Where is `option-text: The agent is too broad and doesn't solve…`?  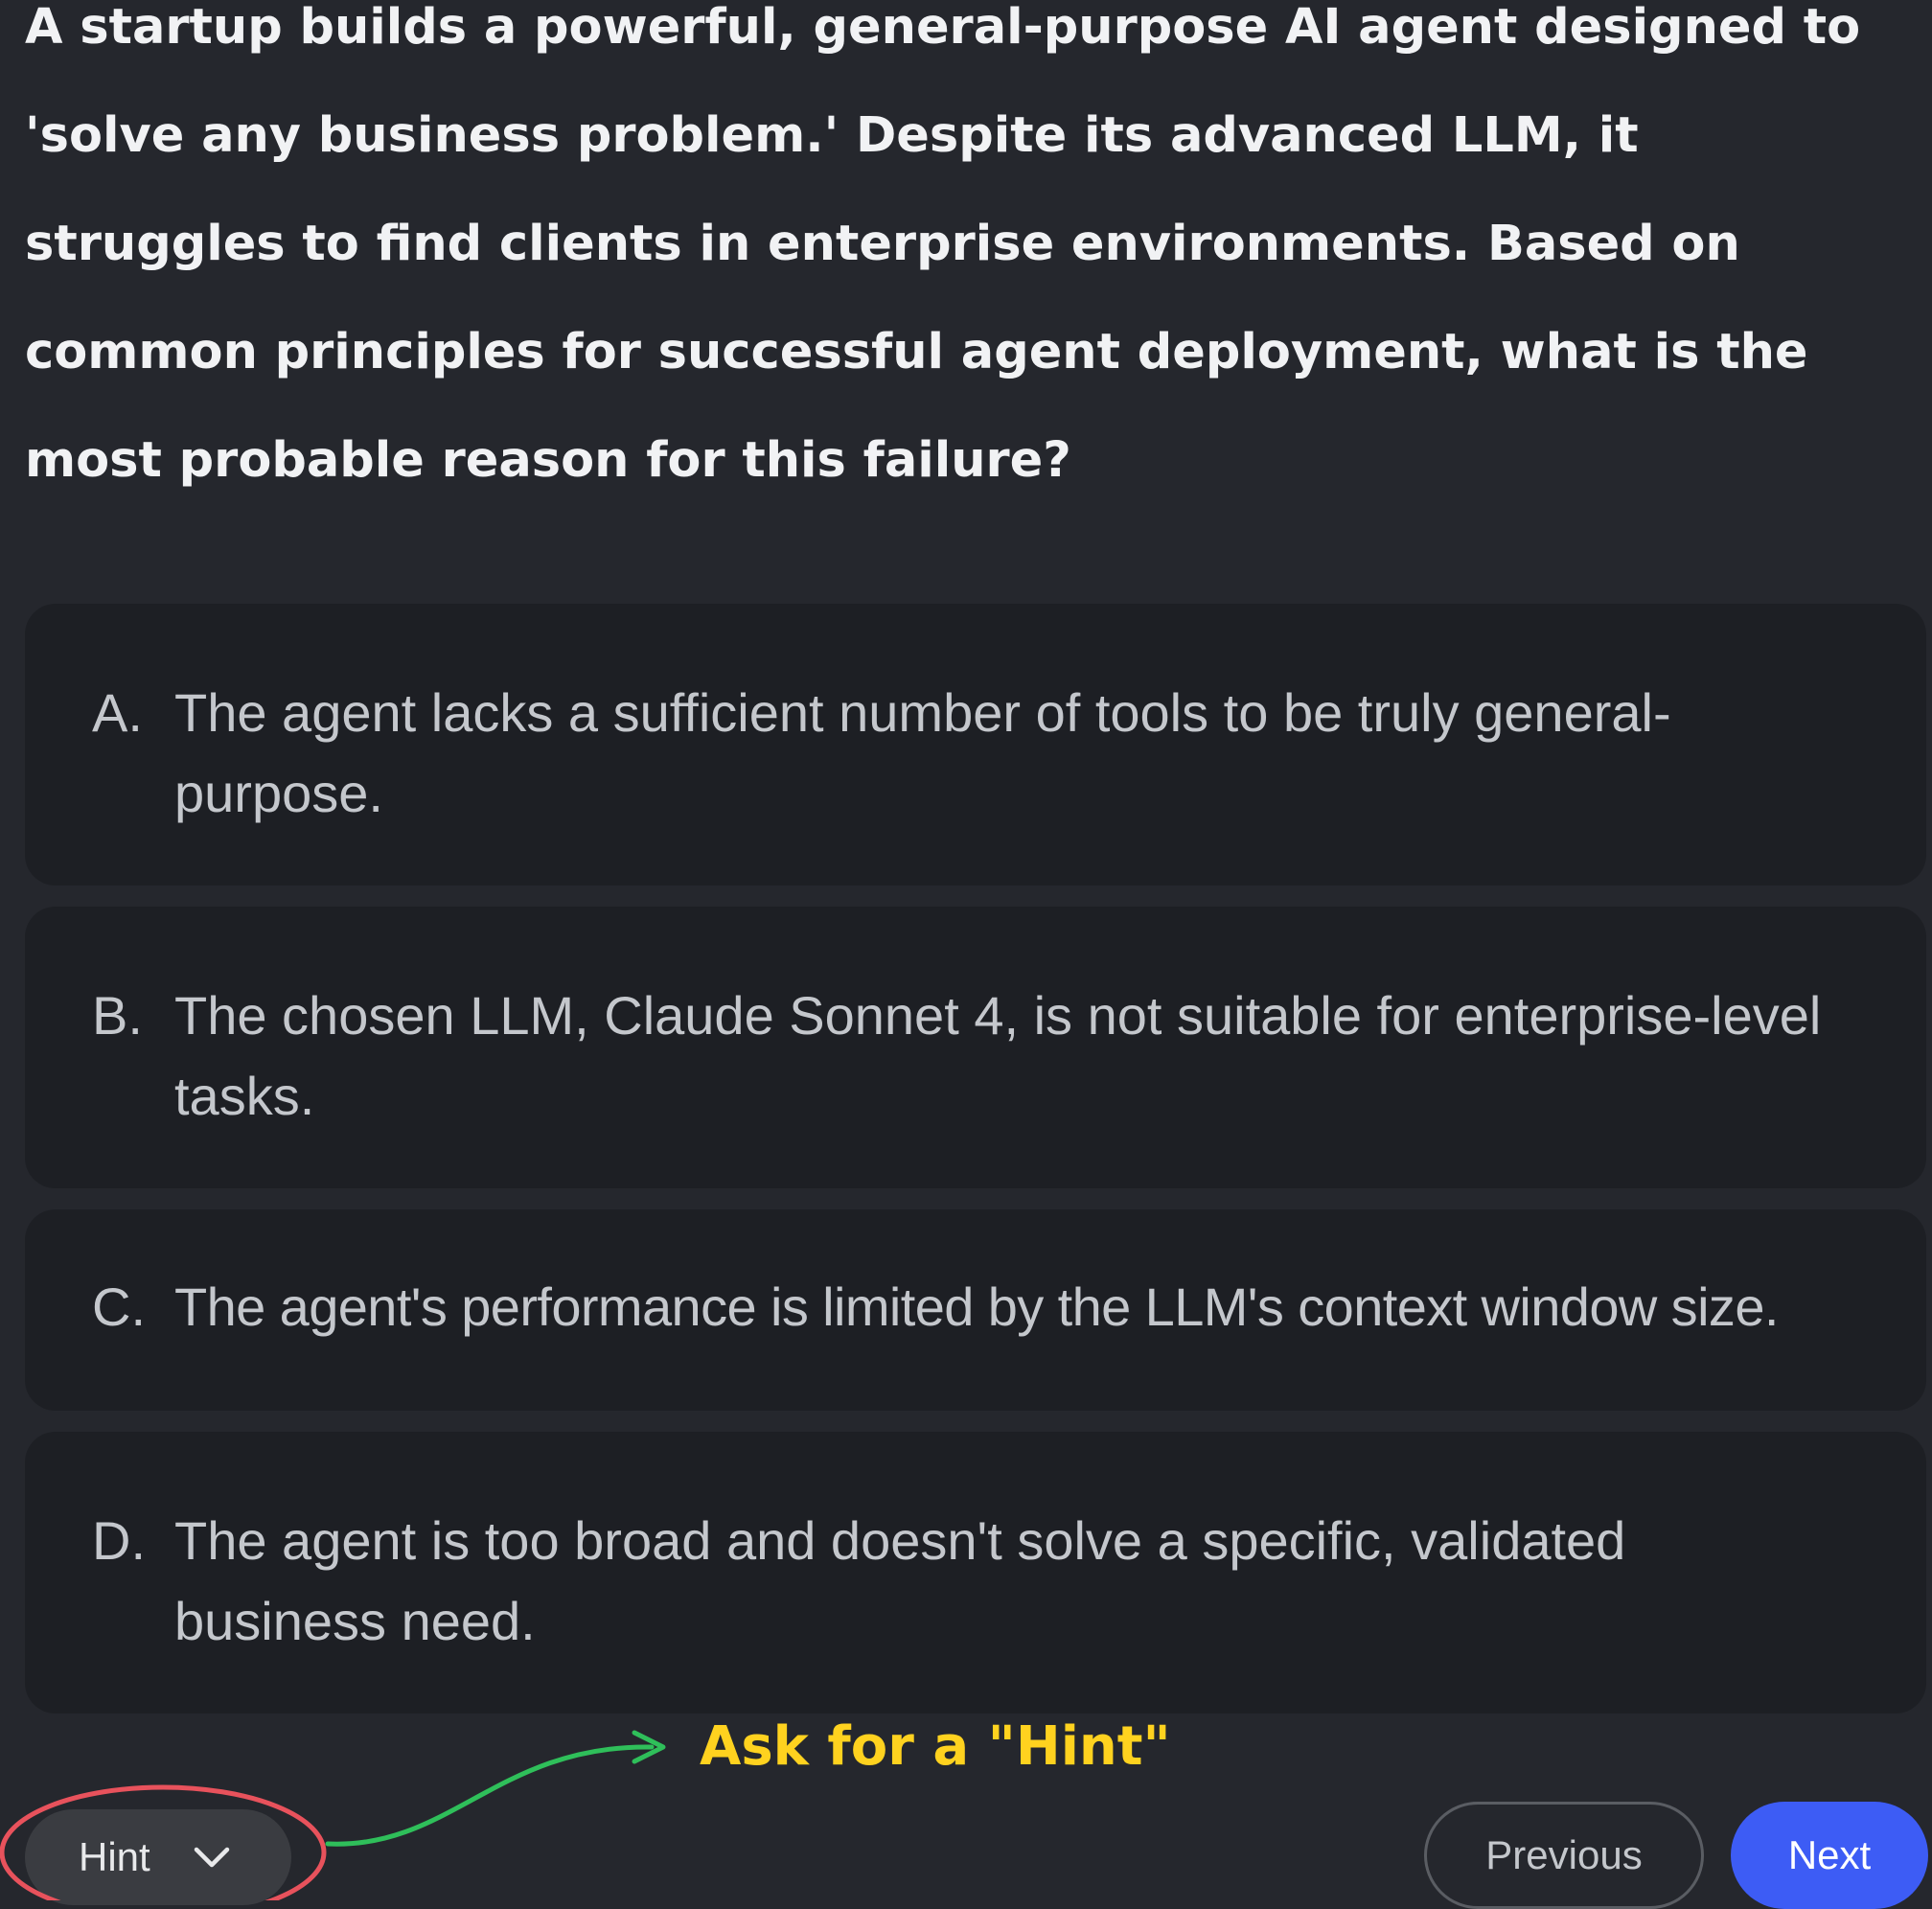
option-text: The agent is too broad and doesn't solve… is located at coordinates (900, 1580).